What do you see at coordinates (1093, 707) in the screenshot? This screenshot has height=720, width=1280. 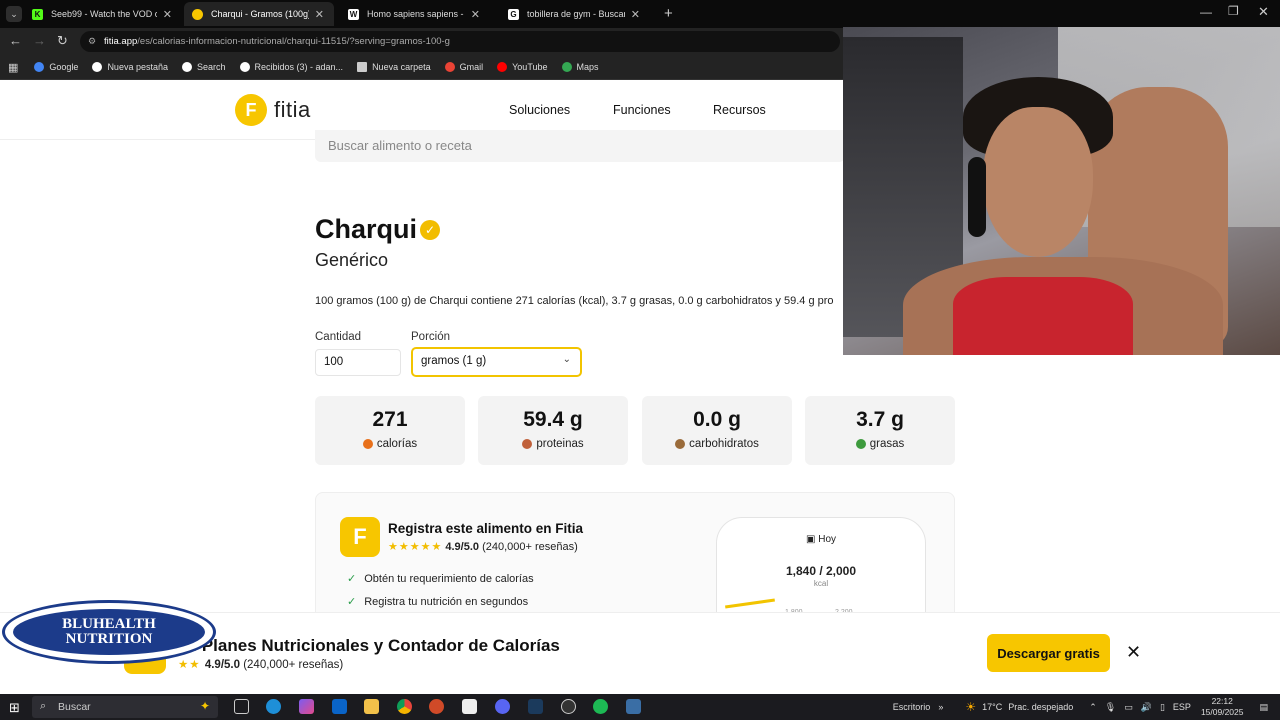 I see `tray-chevron-up-icon: ⌃` at bounding box center [1093, 707].